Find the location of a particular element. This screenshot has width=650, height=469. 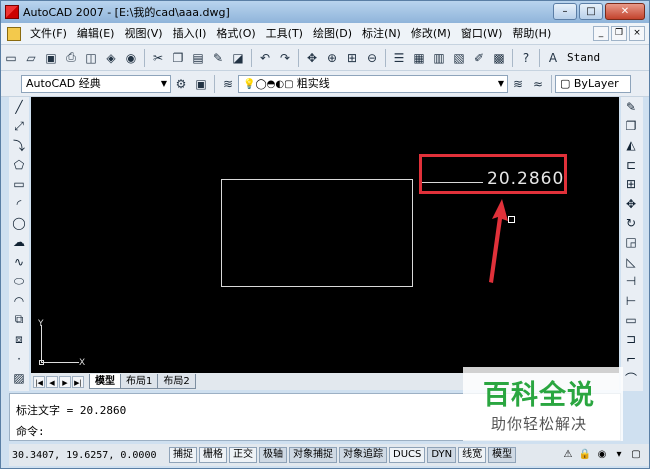

menu-file: 文件(F) is located at coordinates (48, 34).